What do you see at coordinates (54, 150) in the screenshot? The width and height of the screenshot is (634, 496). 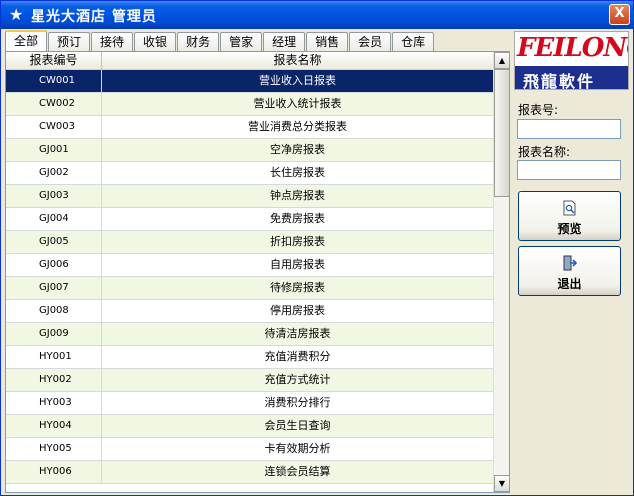 I see `cell-report-no: GJ001` at bounding box center [54, 150].